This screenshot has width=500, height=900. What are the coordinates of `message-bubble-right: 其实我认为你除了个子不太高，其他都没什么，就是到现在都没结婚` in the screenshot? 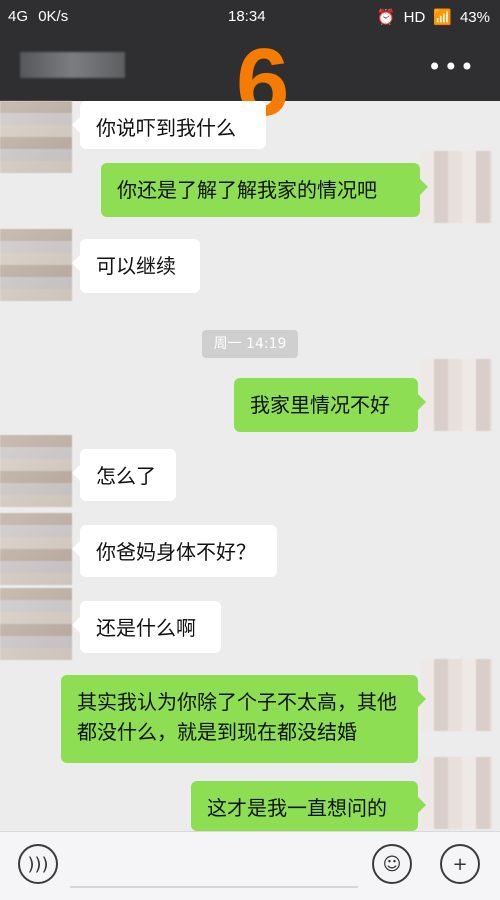 It's located at (243, 719).